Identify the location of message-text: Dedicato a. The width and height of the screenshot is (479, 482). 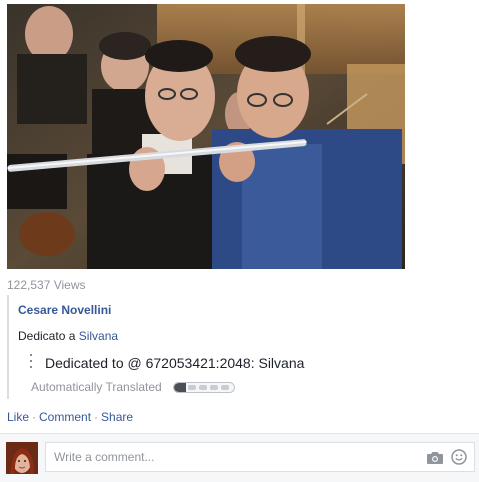
(48, 336).